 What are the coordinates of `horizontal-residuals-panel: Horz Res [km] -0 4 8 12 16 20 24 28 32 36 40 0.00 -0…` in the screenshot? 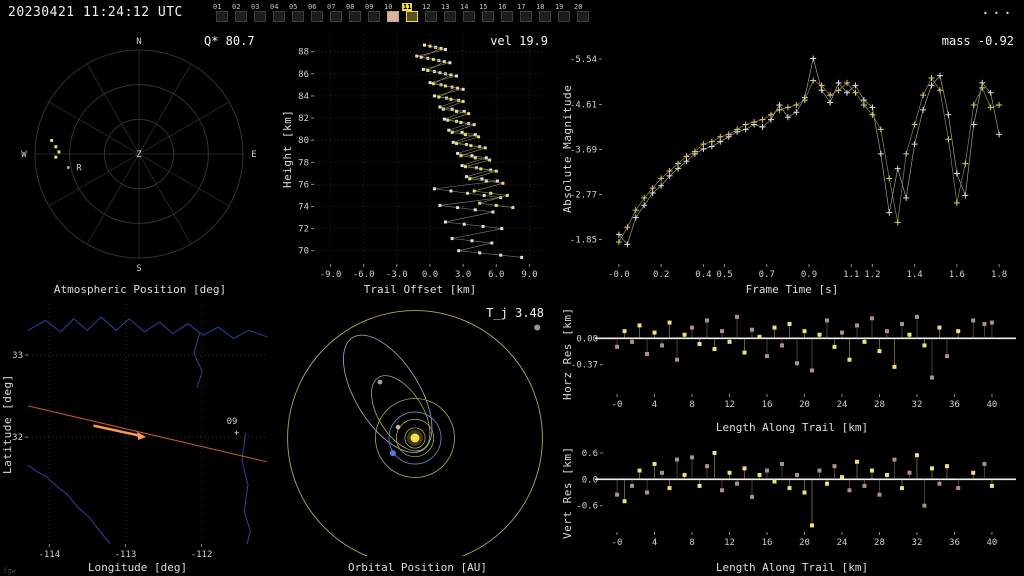 It's located at (792, 367).